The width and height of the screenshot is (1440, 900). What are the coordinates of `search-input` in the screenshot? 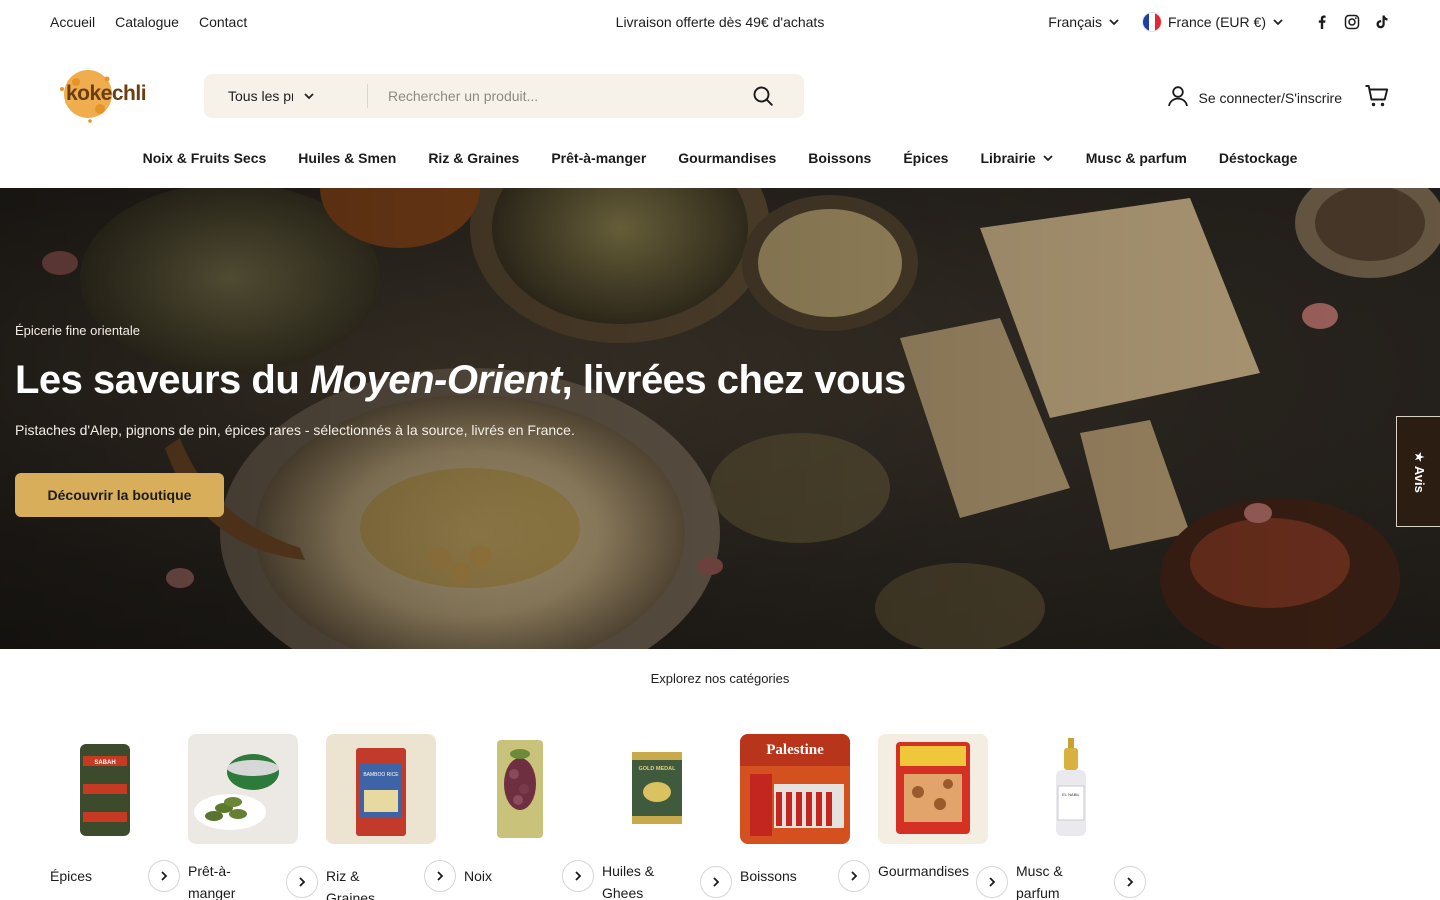 It's located at (558, 96).